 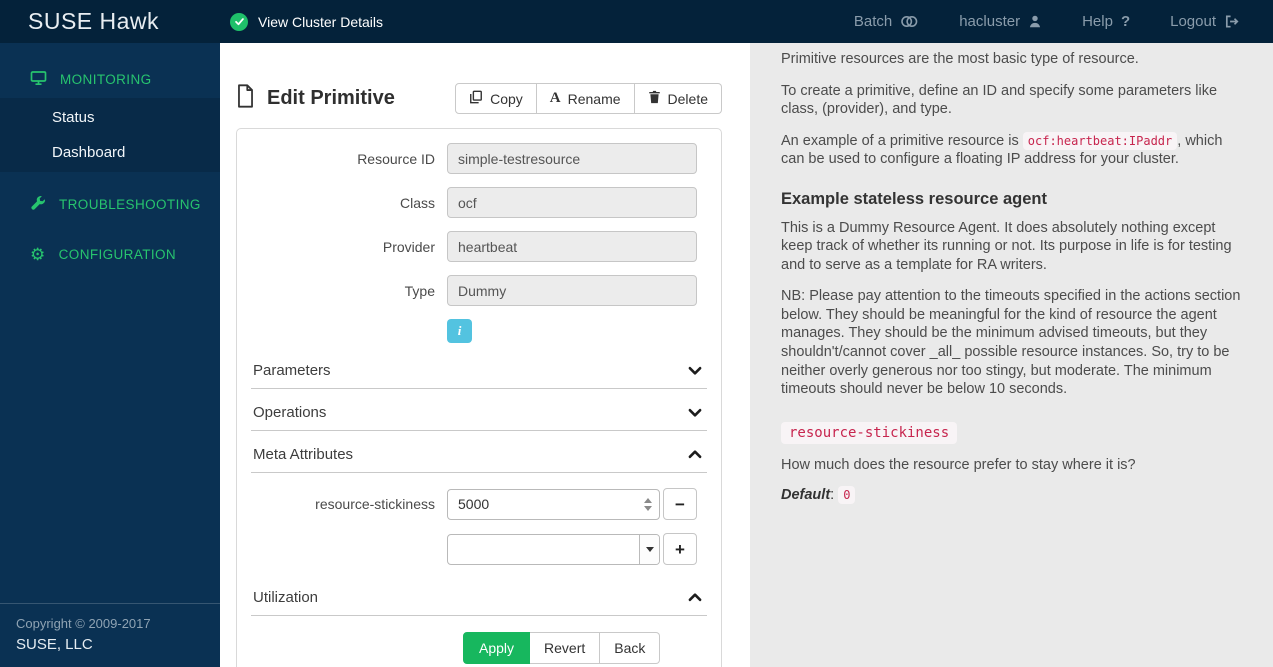 I want to click on remove-attribute-button: −, so click(x=680, y=504).